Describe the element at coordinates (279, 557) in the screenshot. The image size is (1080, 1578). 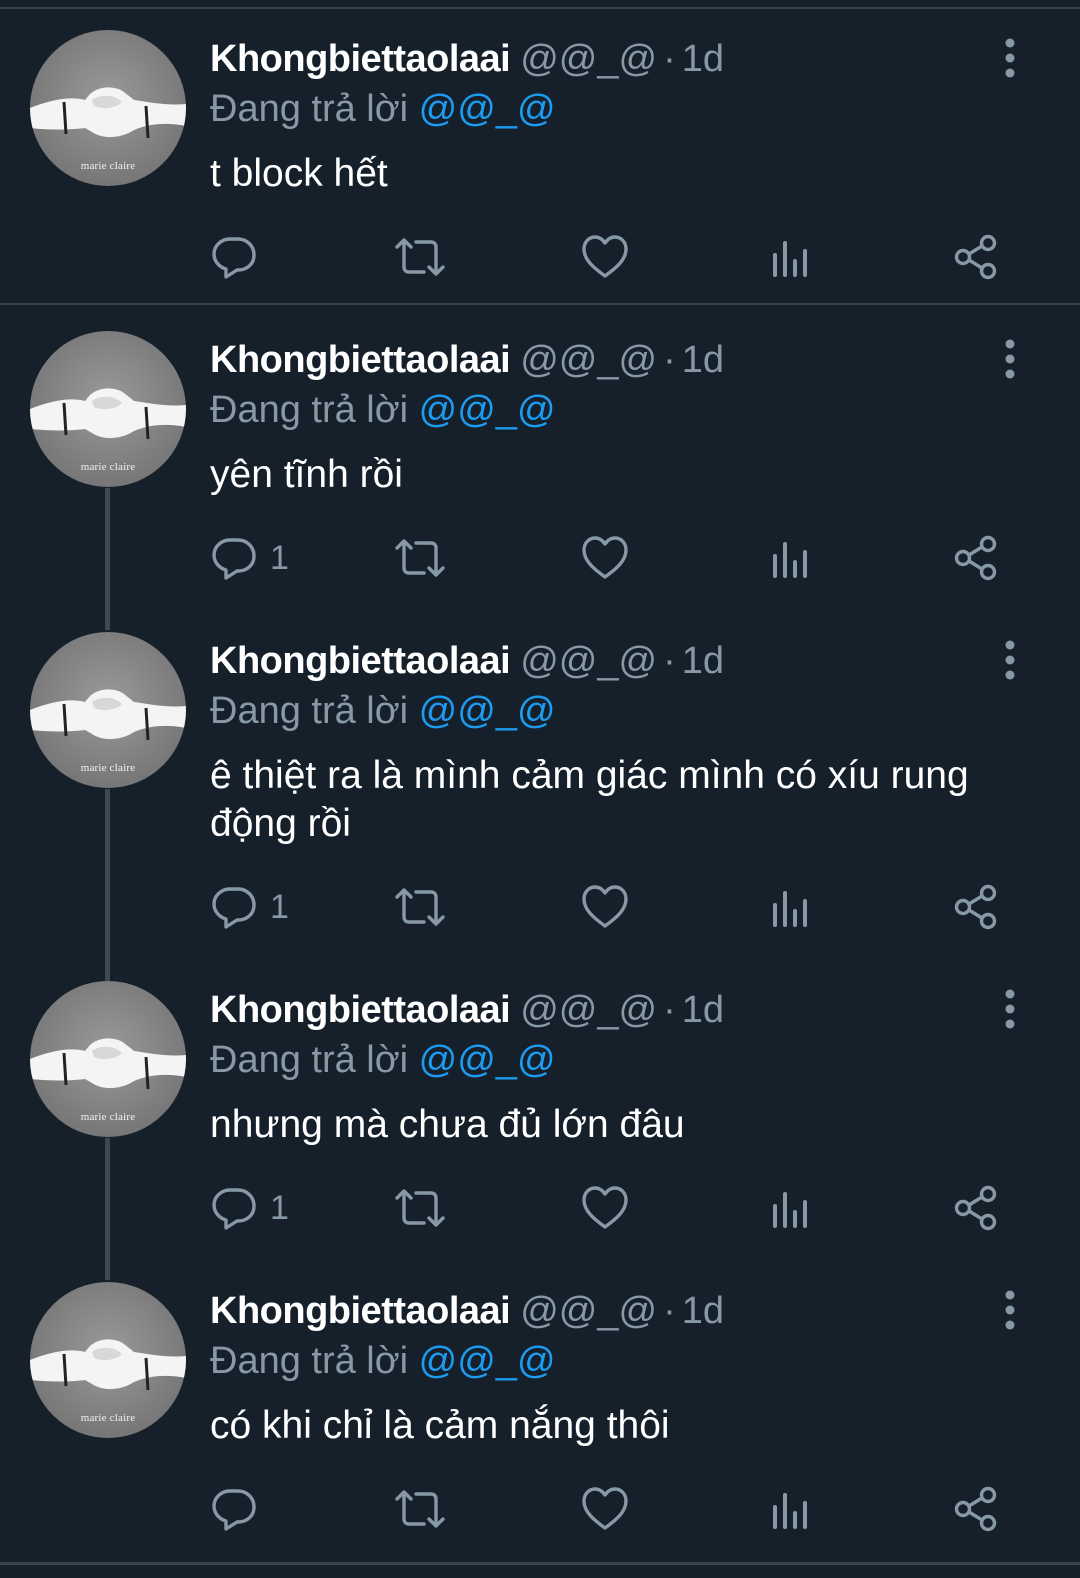
I see `reply-count: 1` at that location.